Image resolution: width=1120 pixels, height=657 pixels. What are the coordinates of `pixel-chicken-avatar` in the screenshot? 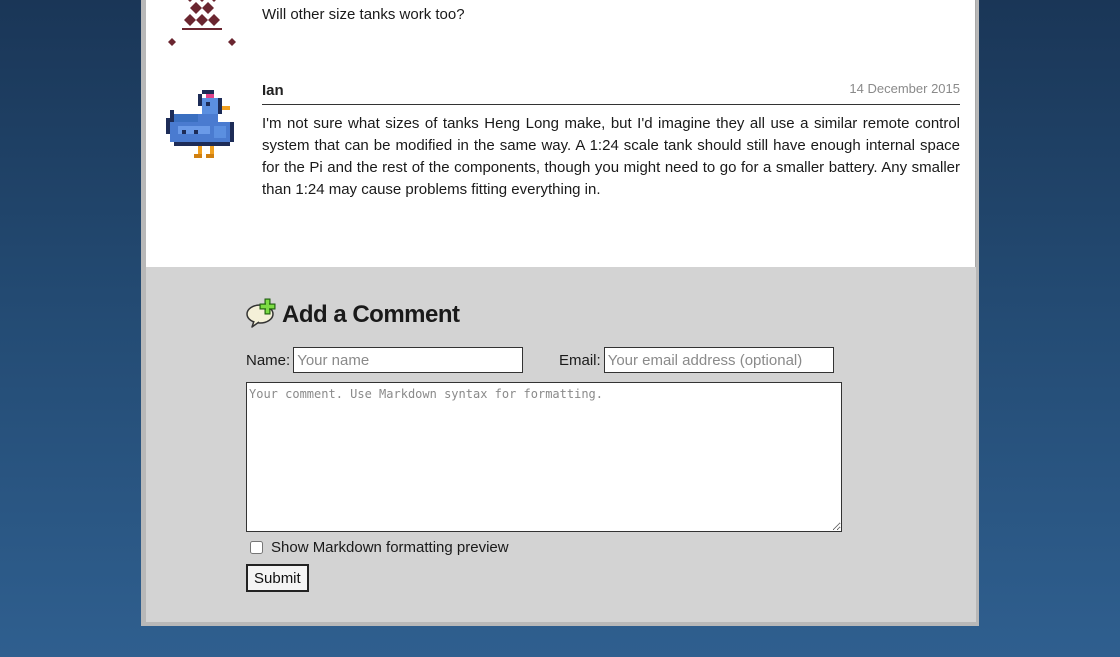 It's located at (202, 126).